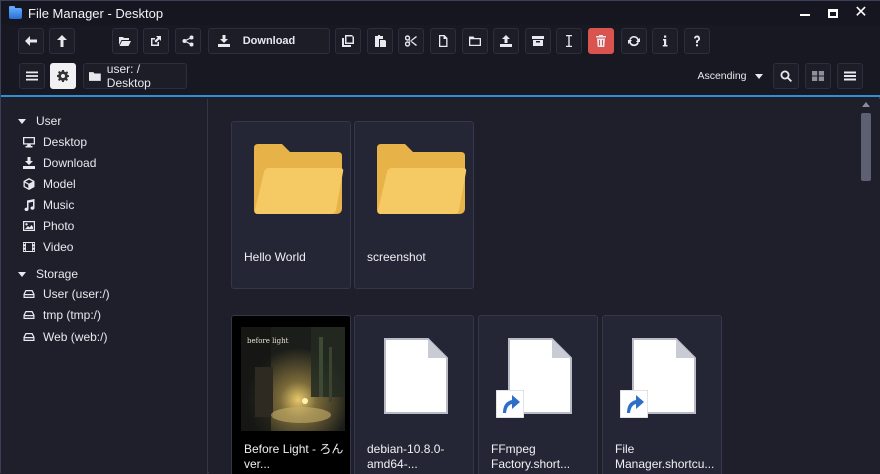 Image resolution: width=880 pixels, height=474 pixels. Describe the element at coordinates (665, 41) in the screenshot. I see `info-button` at that location.